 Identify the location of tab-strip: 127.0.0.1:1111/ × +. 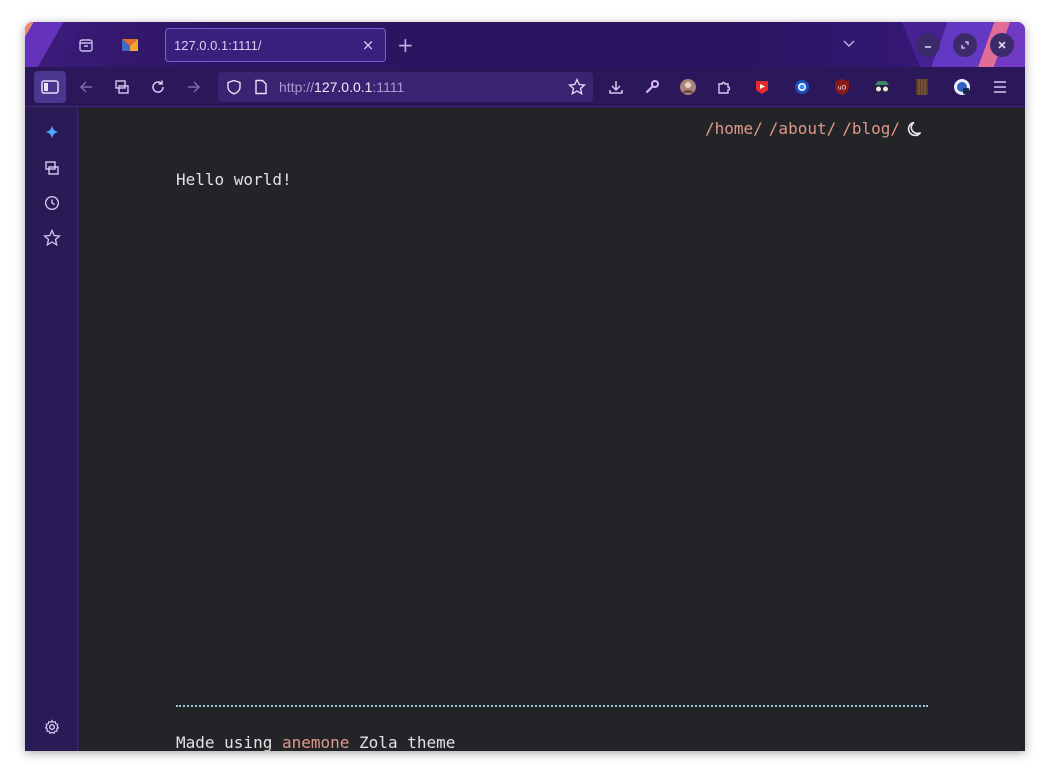
(525, 44).